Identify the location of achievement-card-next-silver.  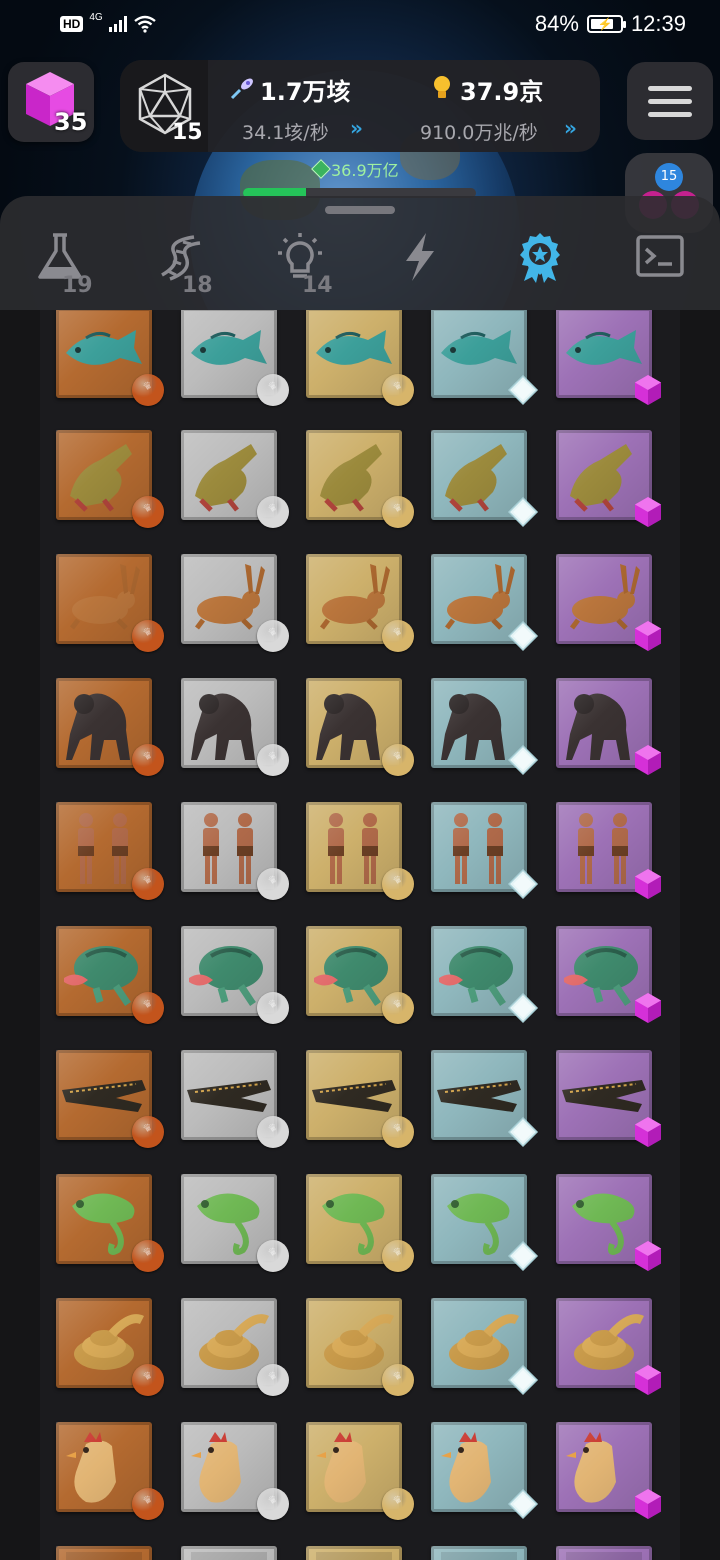
(229, 1553).